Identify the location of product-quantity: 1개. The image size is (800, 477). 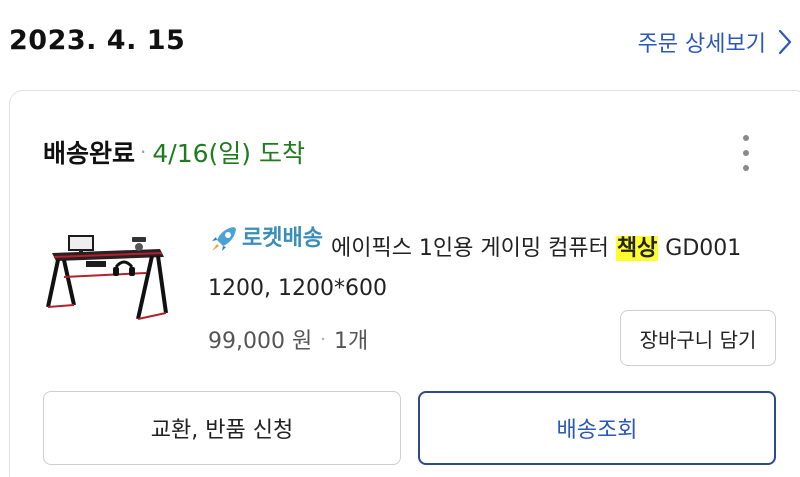
(351, 341).